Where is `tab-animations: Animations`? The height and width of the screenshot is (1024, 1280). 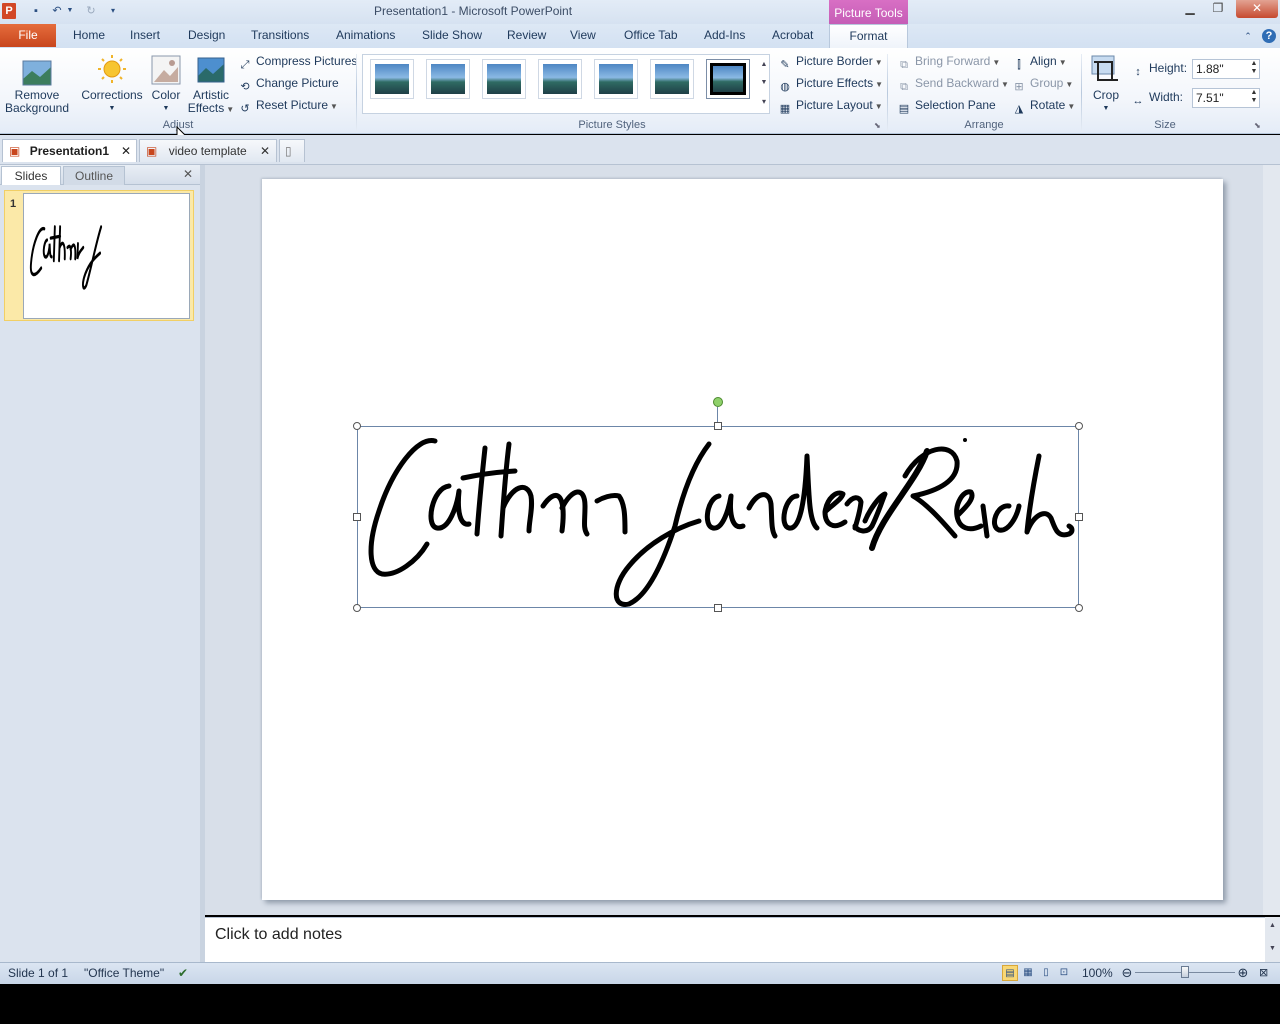
tab-animations: Animations is located at coordinates (365, 35).